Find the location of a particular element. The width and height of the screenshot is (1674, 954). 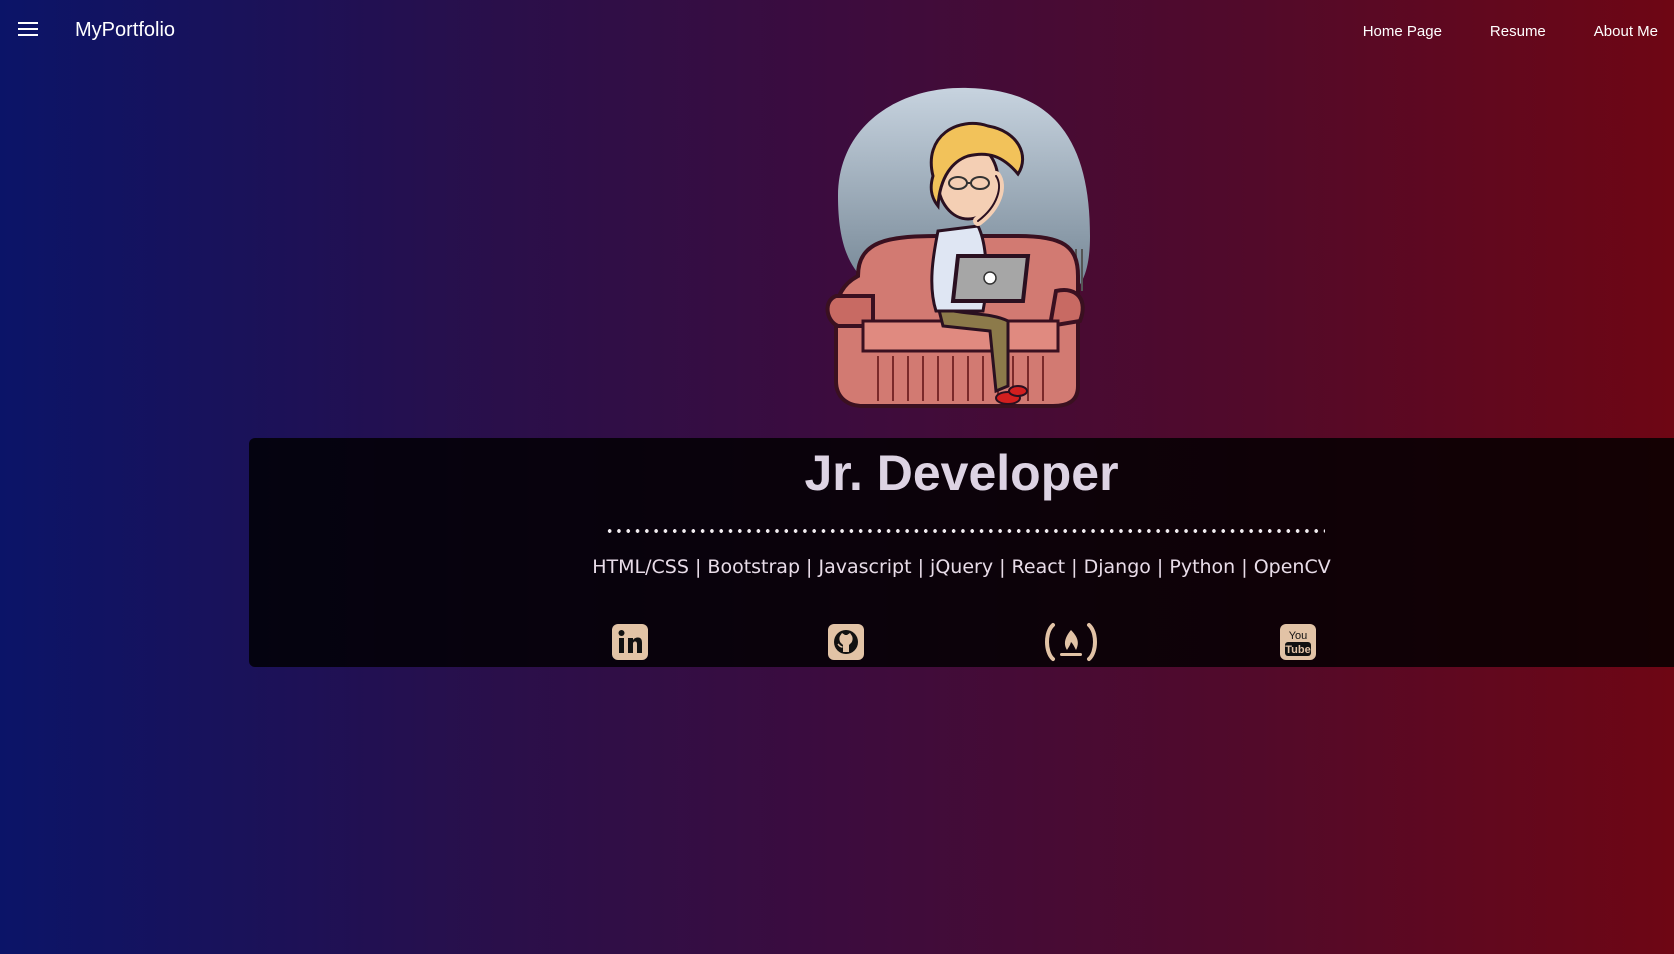

brand-logo: MyPortfolio is located at coordinates (125, 30).